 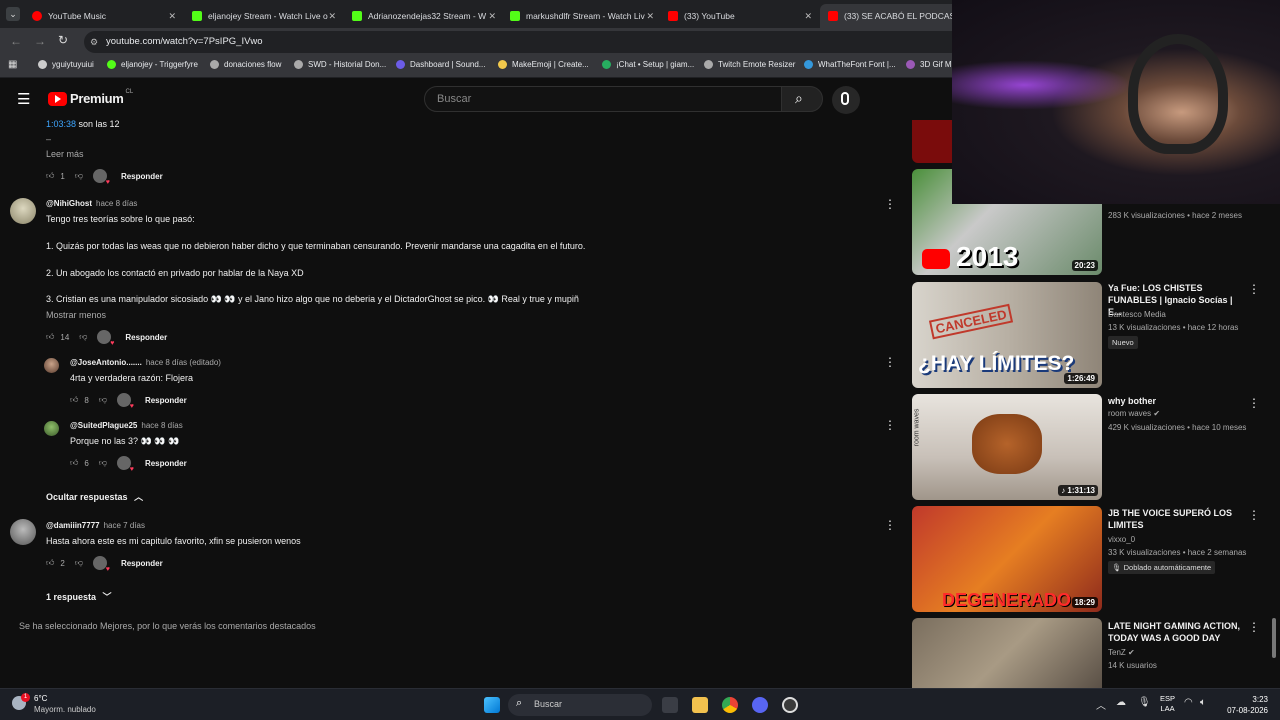 What do you see at coordinates (91, 203) in the screenshot?
I see `comment-author: @NihiGhost hace 8 días` at bounding box center [91, 203].